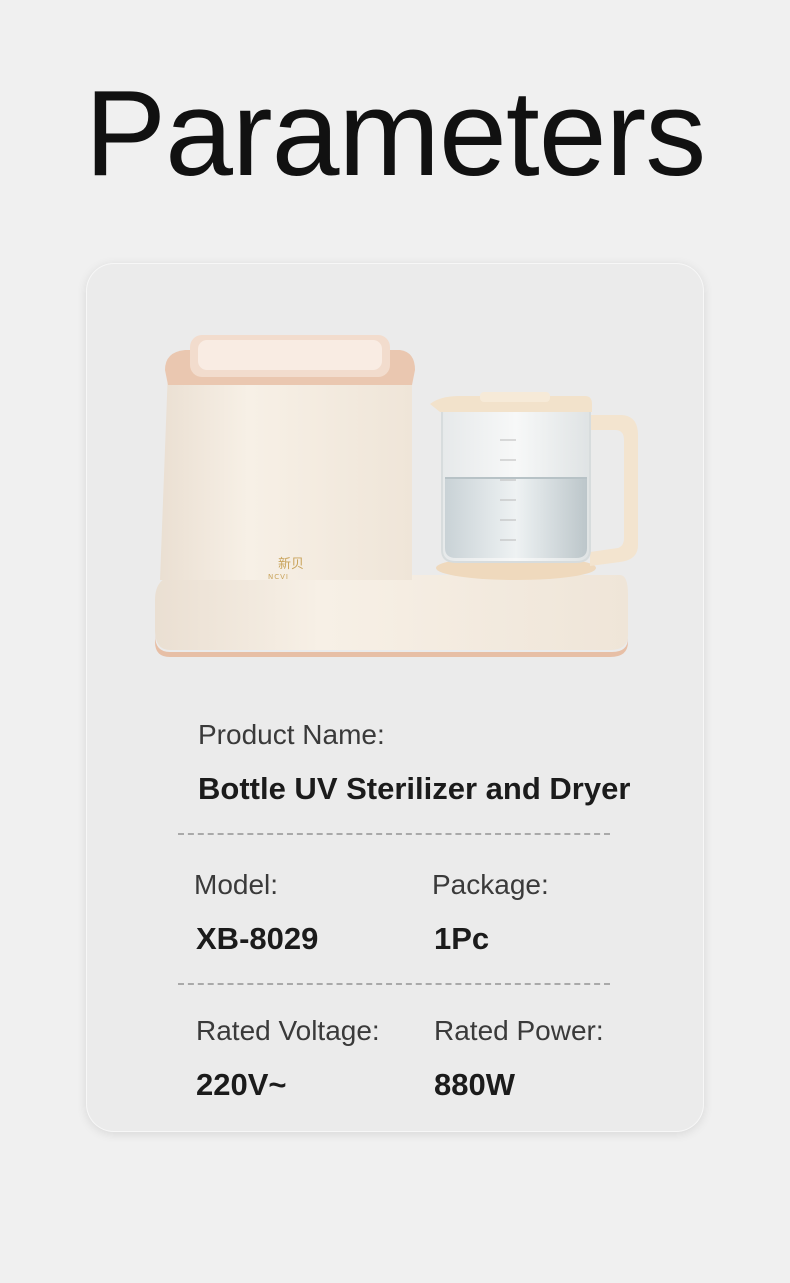  What do you see at coordinates (241, 1084) in the screenshot?
I see `rated-voltage-value: 220V~` at bounding box center [241, 1084].